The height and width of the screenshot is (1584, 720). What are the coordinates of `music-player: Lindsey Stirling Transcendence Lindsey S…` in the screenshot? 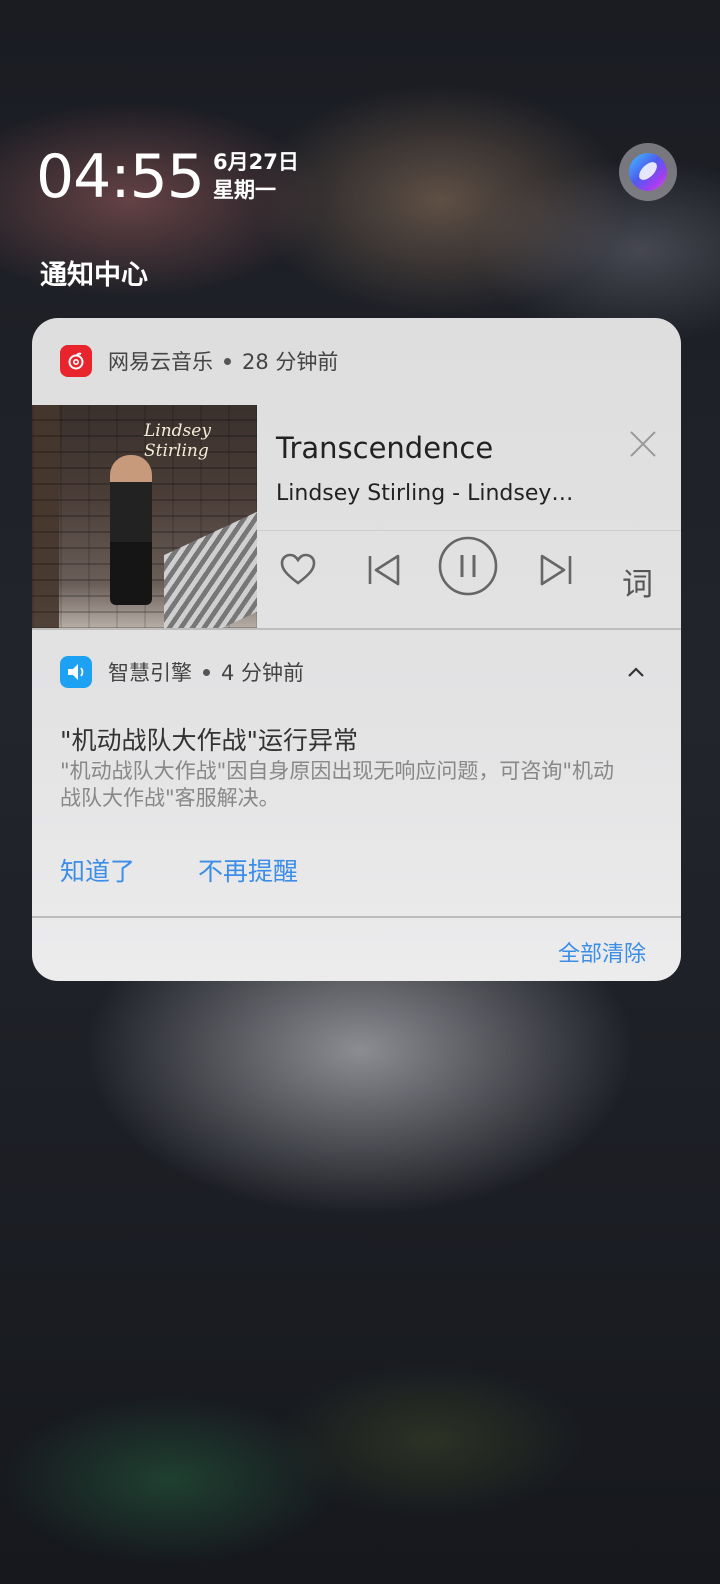 It's located at (356, 517).